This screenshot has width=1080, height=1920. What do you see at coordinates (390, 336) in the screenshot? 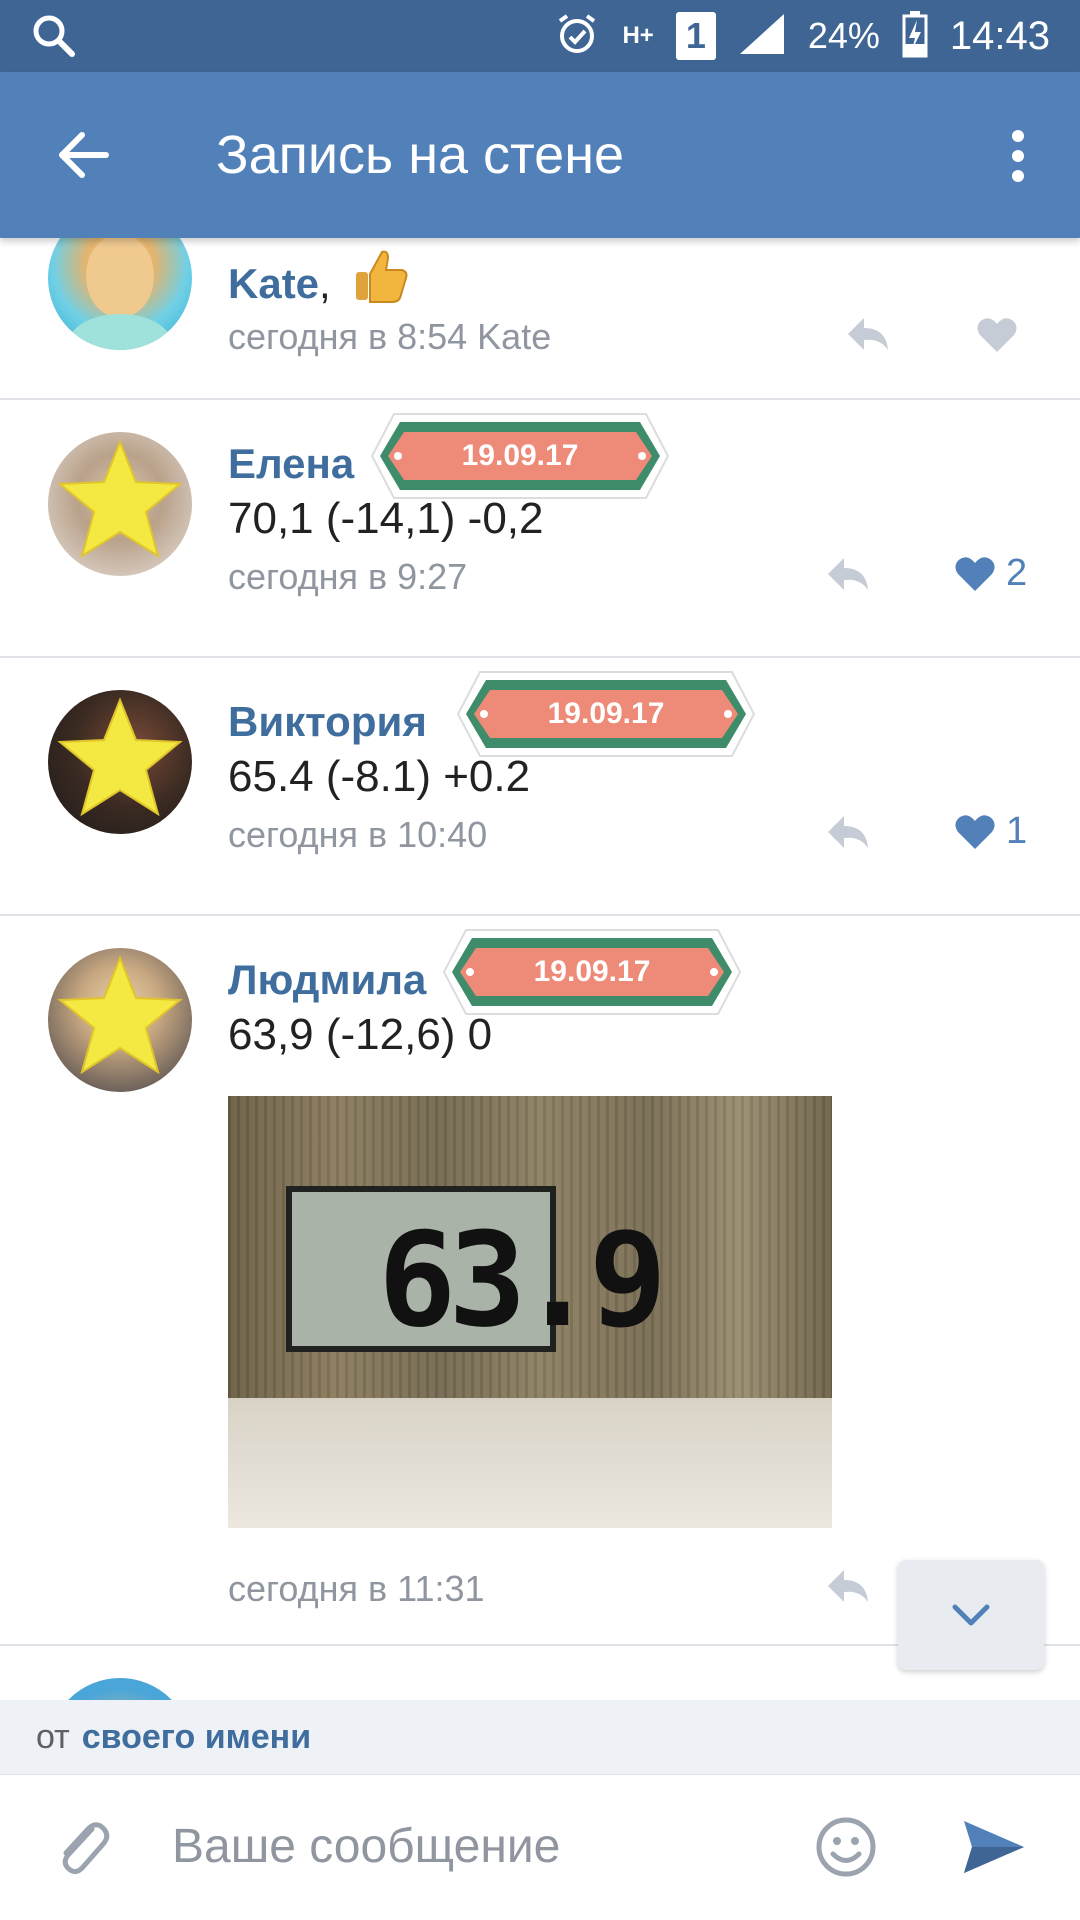
I see `comment-timestamp: сегодня в 8:54 Kate` at bounding box center [390, 336].